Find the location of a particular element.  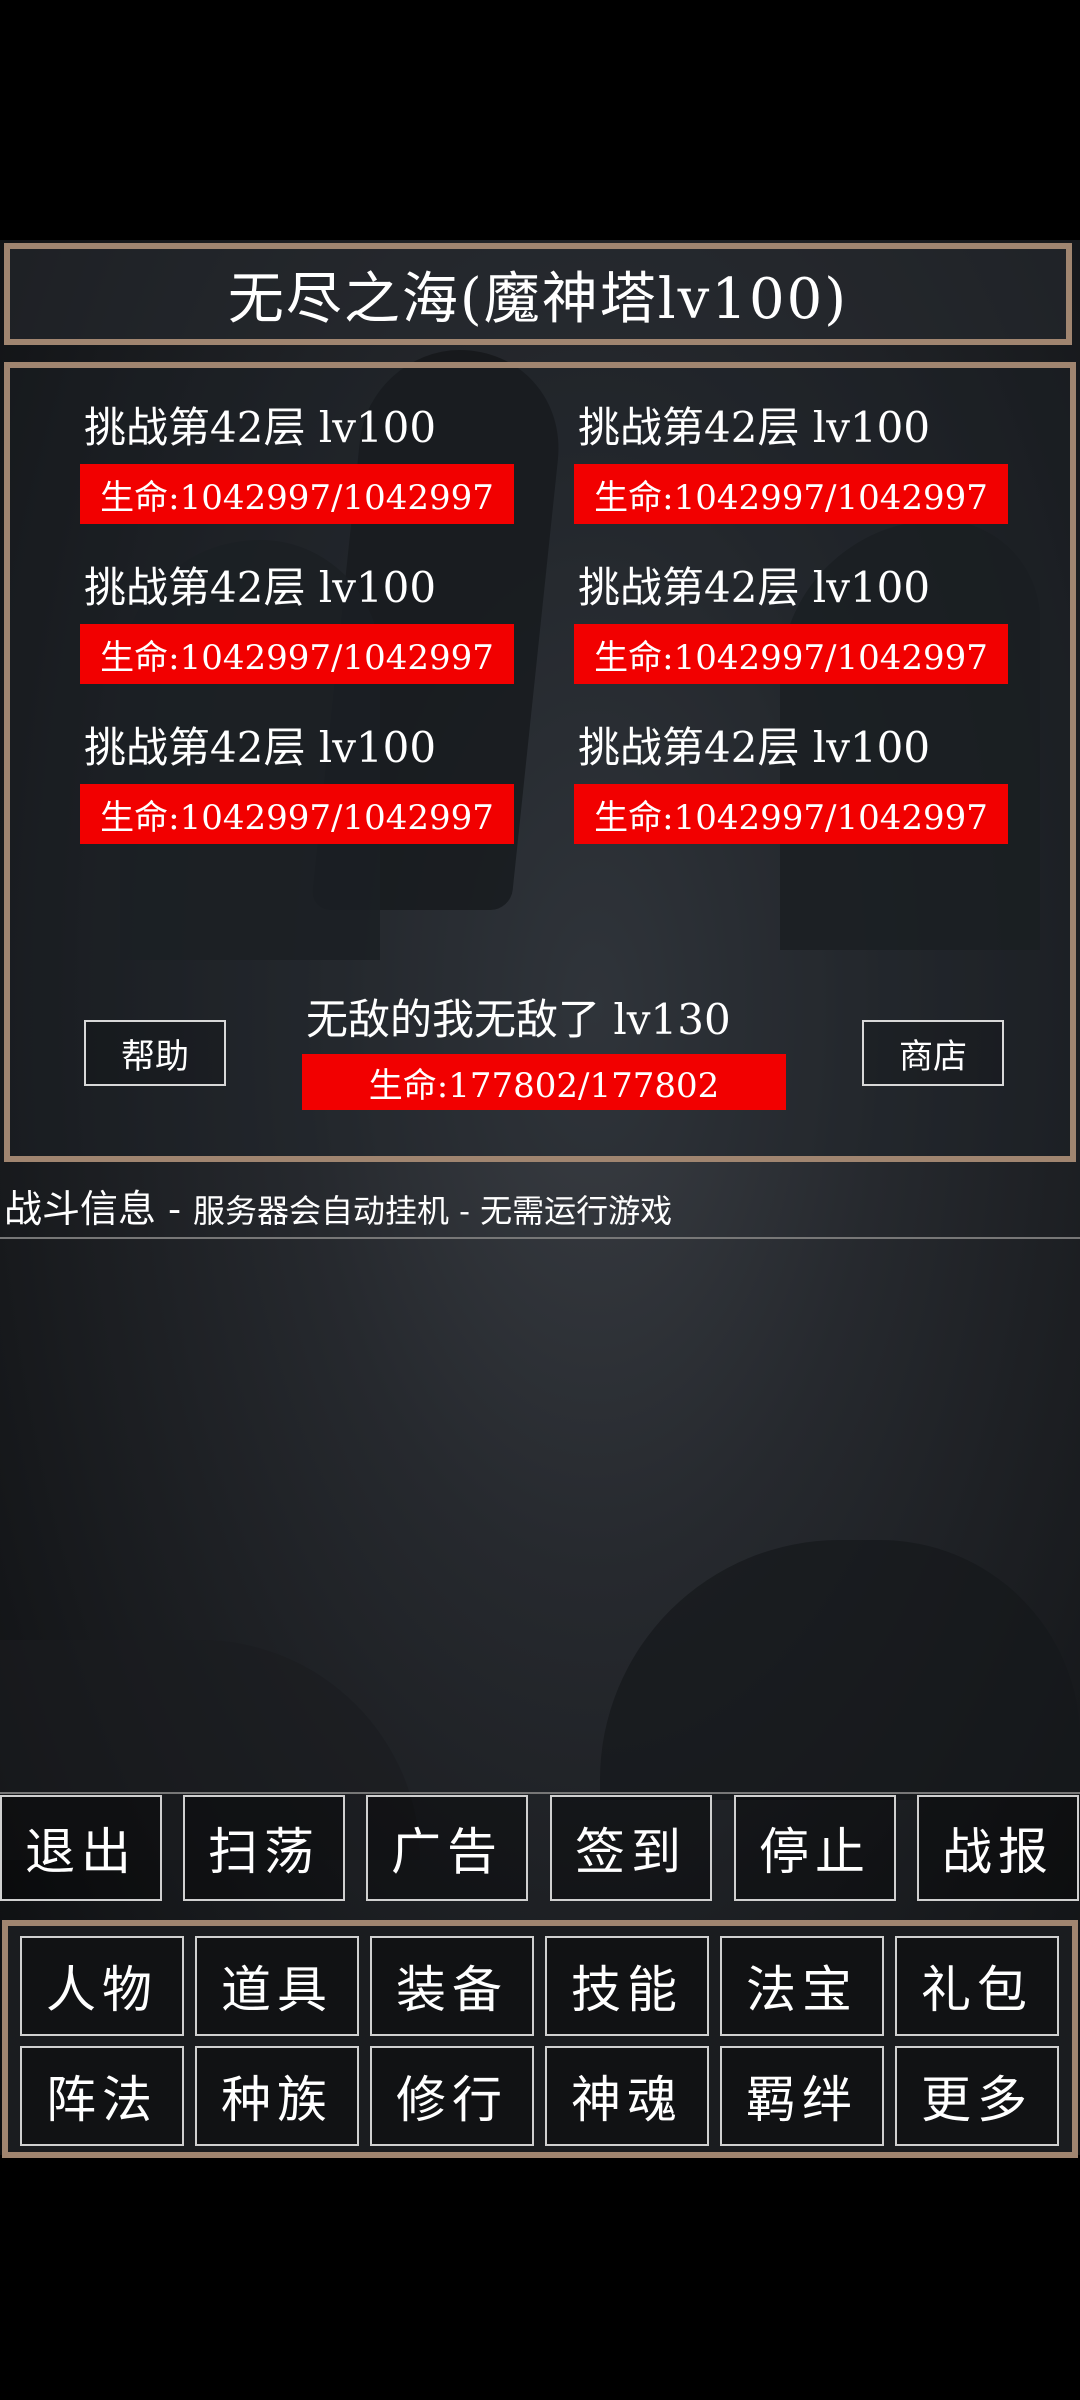

menu-formation-label: 阵法 is located at coordinates (102, 2100).